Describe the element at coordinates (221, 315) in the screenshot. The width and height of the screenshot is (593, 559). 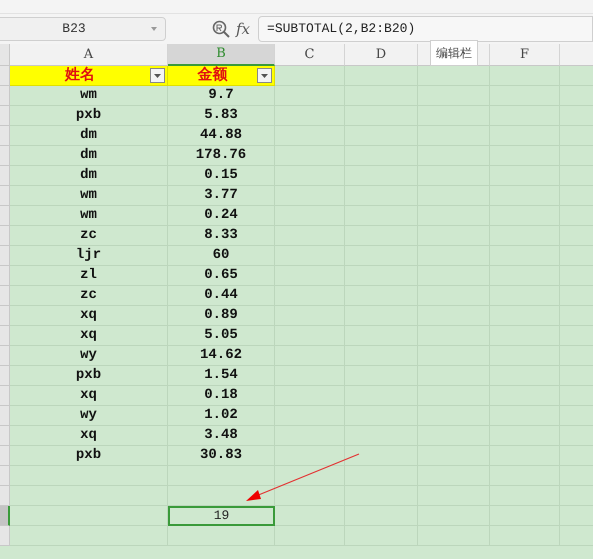
I see `cell-text: 0.89` at that location.